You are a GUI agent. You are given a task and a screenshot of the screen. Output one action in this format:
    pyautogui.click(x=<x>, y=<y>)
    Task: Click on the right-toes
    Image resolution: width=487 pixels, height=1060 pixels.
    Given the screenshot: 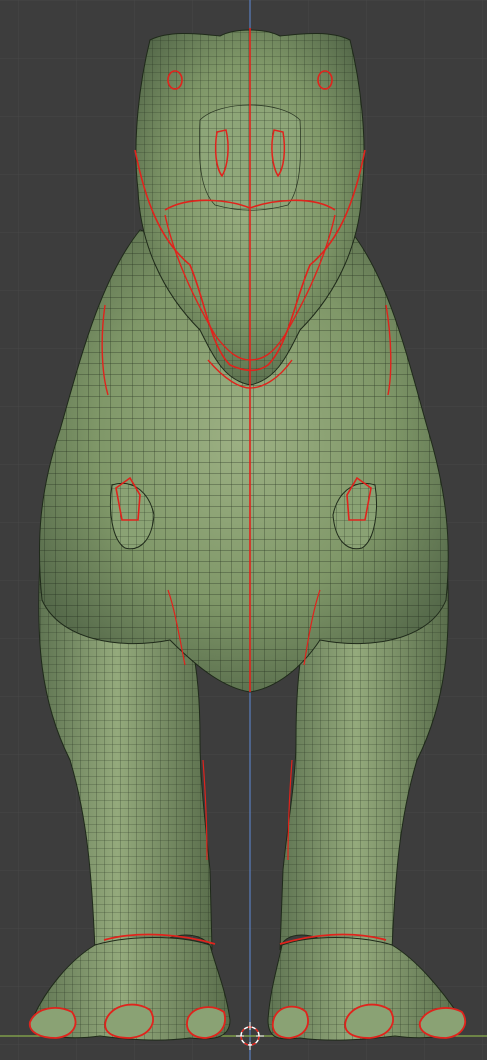 What is the action you would take?
    pyautogui.click(x=369, y=1021)
    